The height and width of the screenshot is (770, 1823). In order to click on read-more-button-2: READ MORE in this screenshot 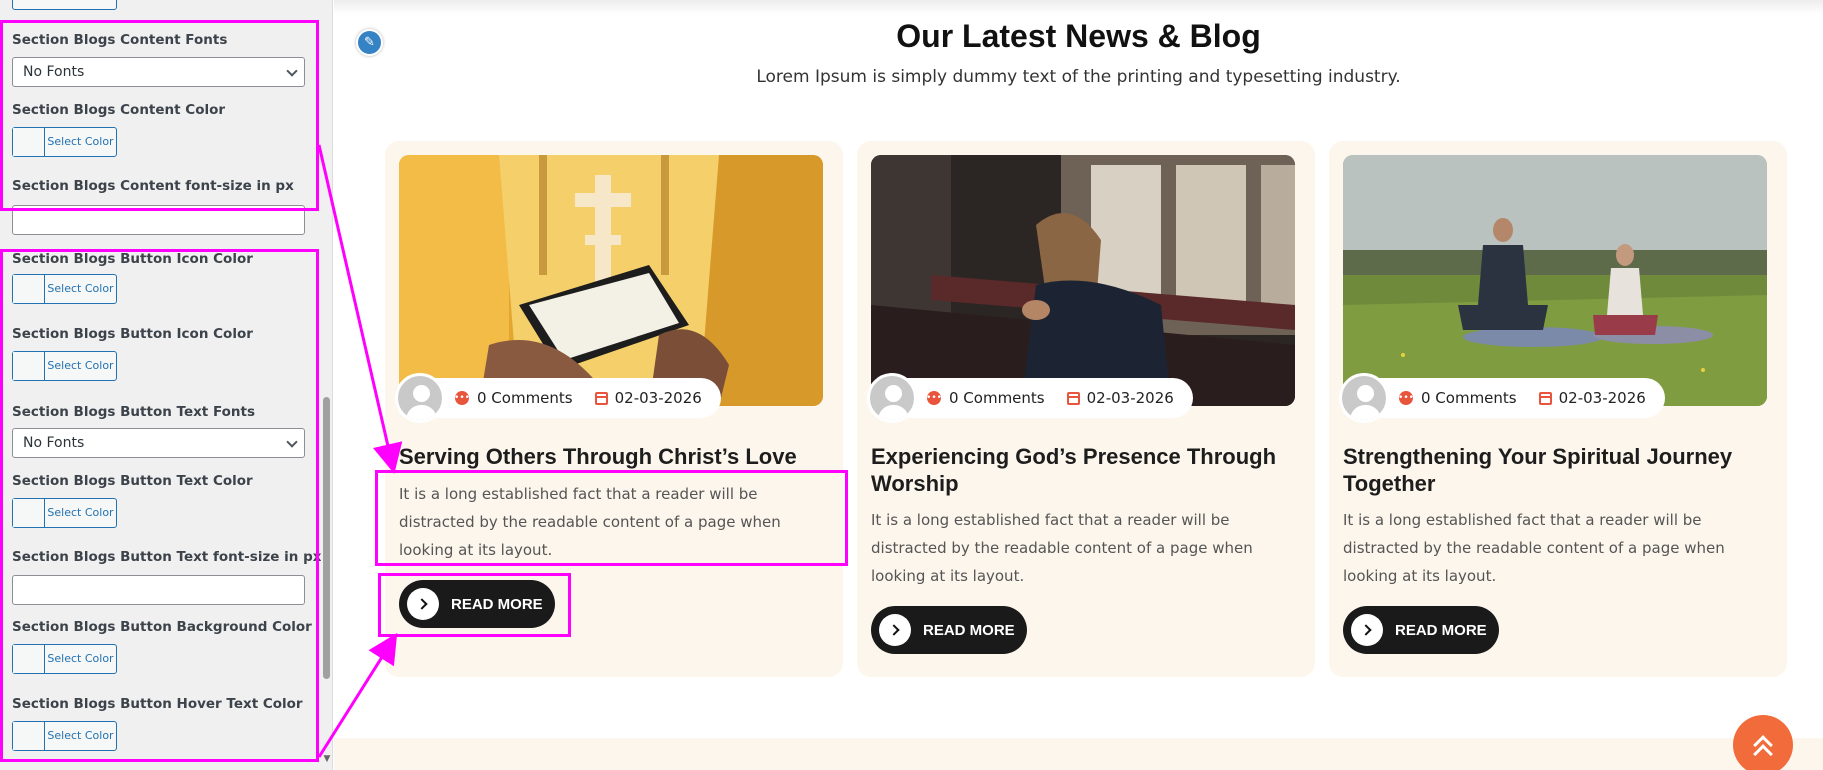, I will do `click(949, 630)`.